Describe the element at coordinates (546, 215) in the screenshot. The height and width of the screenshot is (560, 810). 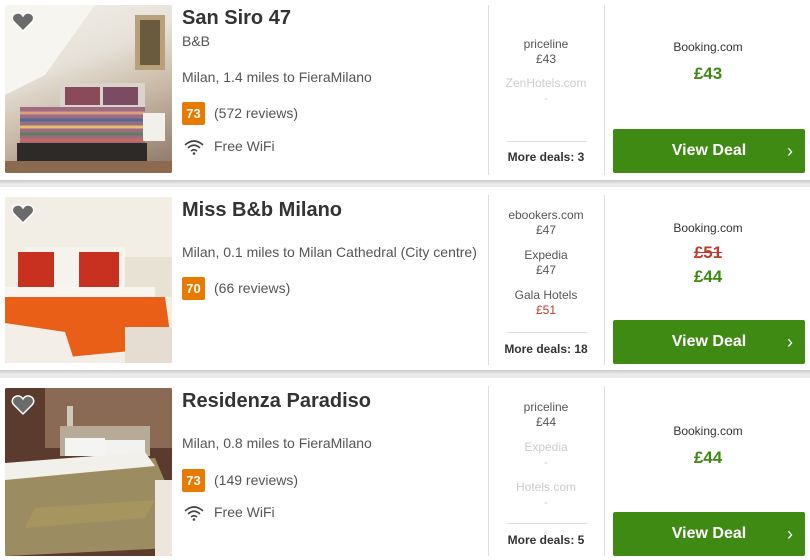
I see `partner-name: ebookers.com` at that location.